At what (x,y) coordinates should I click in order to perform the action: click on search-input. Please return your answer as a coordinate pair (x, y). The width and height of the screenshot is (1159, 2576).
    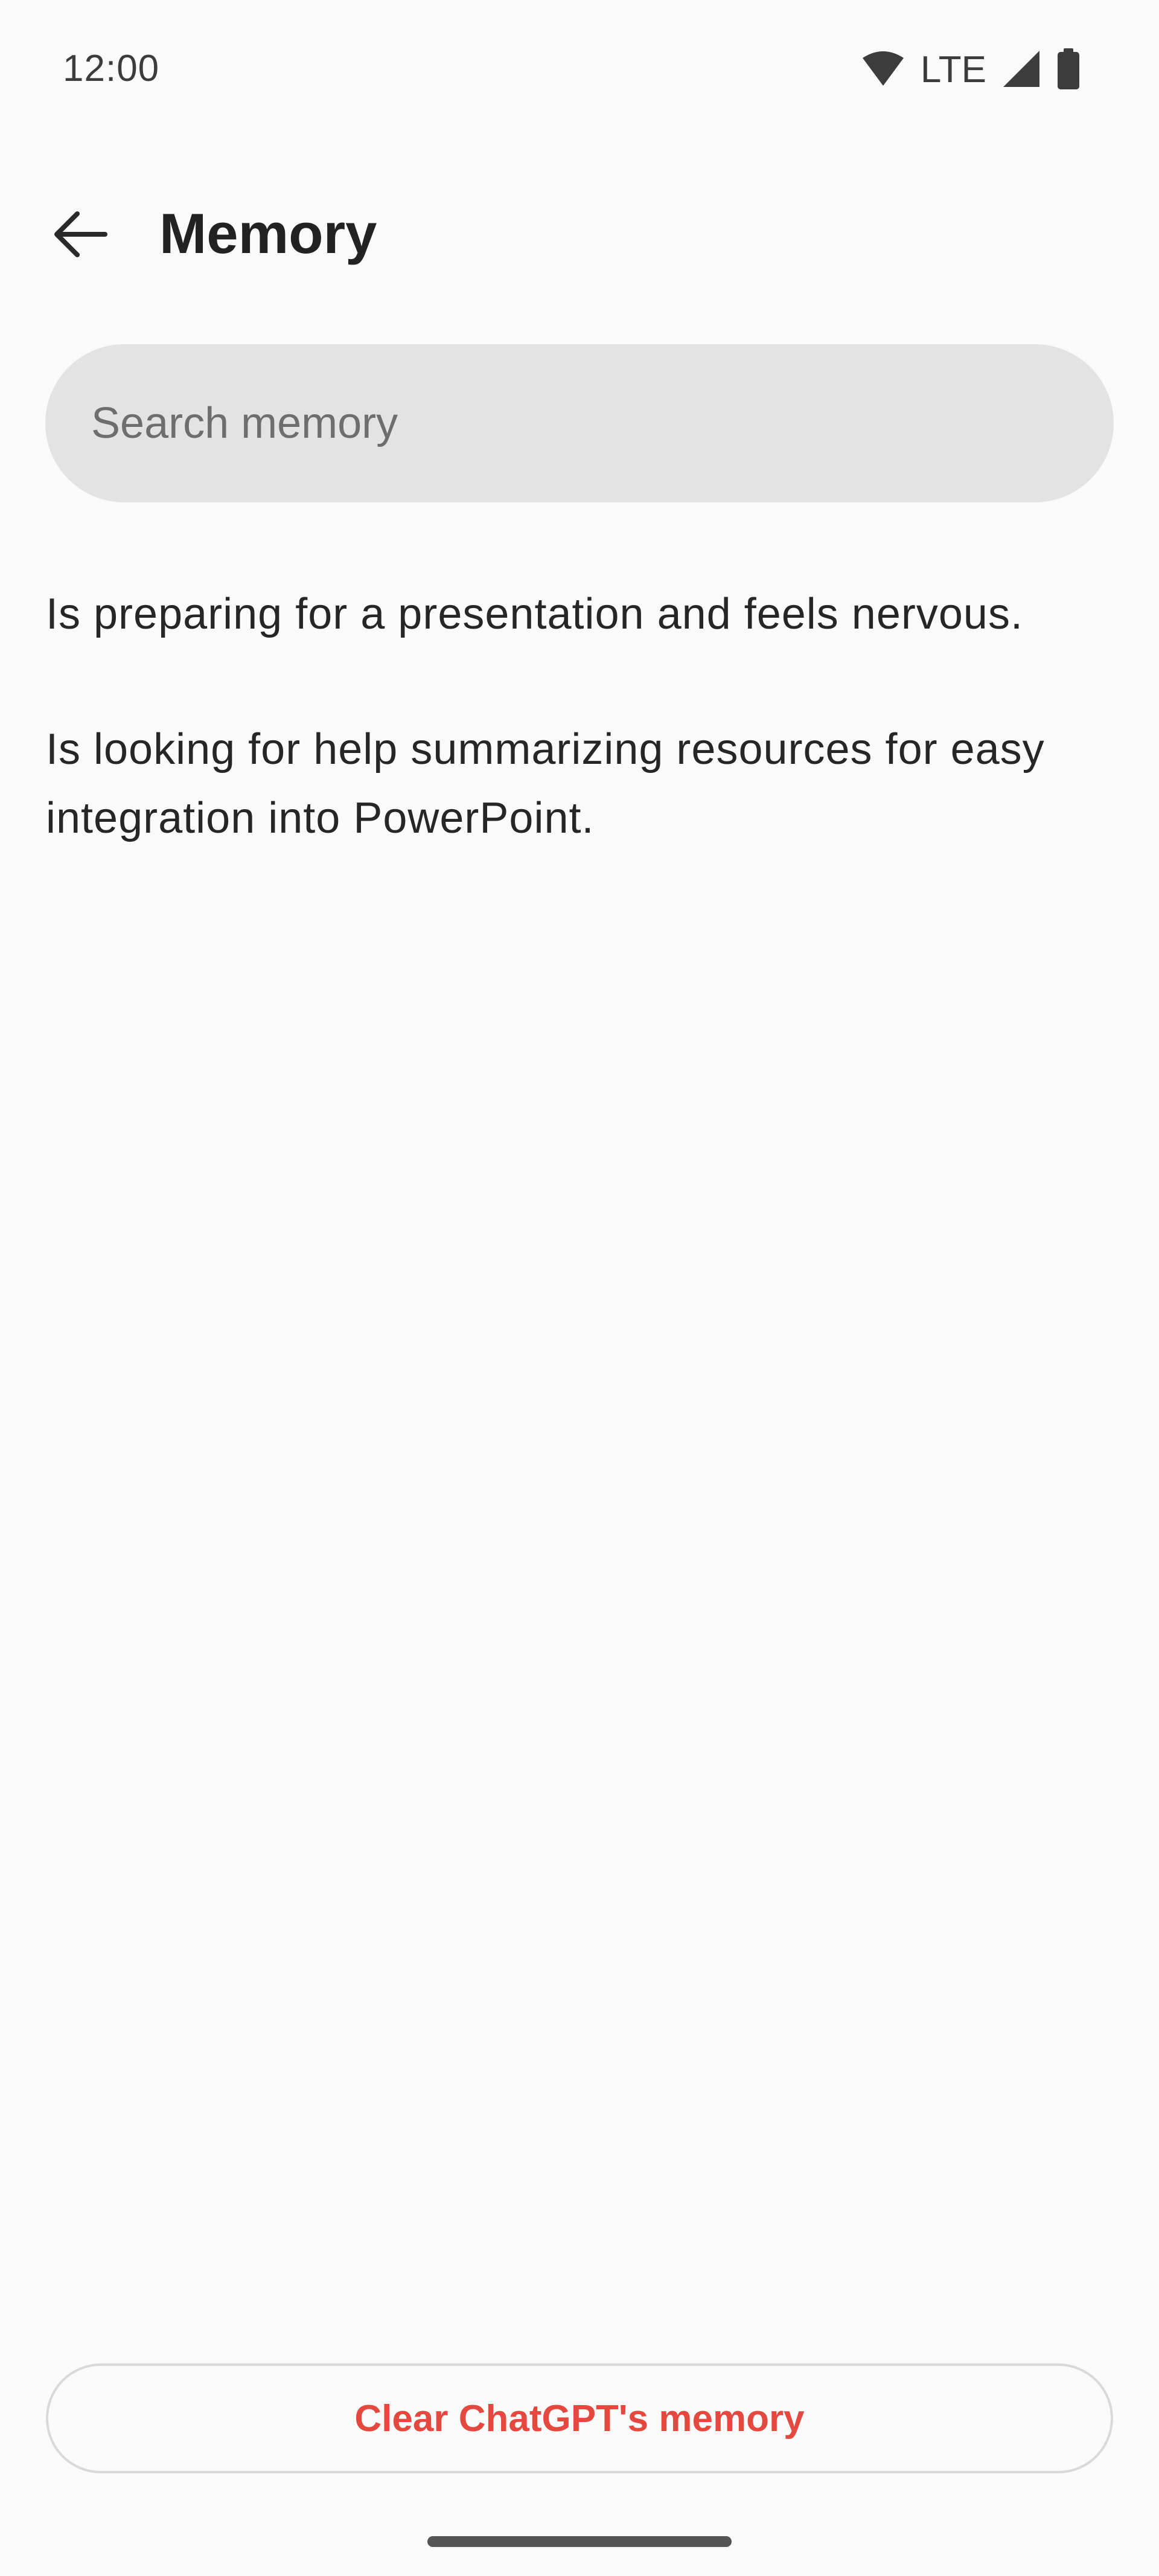
    Looking at the image, I should click on (574, 423).